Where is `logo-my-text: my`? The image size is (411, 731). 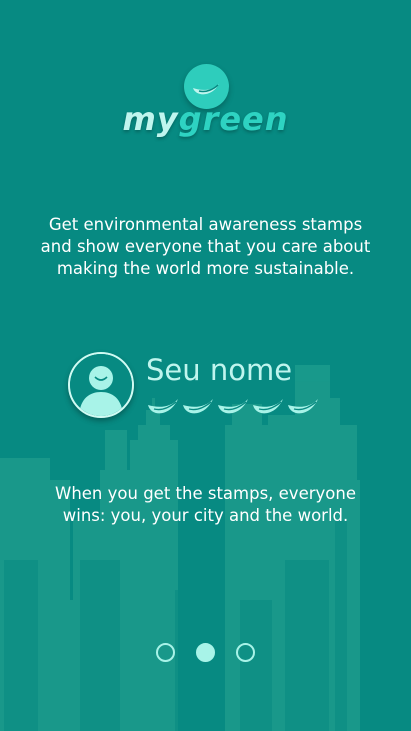
logo-my-text: my is located at coordinates (150, 119).